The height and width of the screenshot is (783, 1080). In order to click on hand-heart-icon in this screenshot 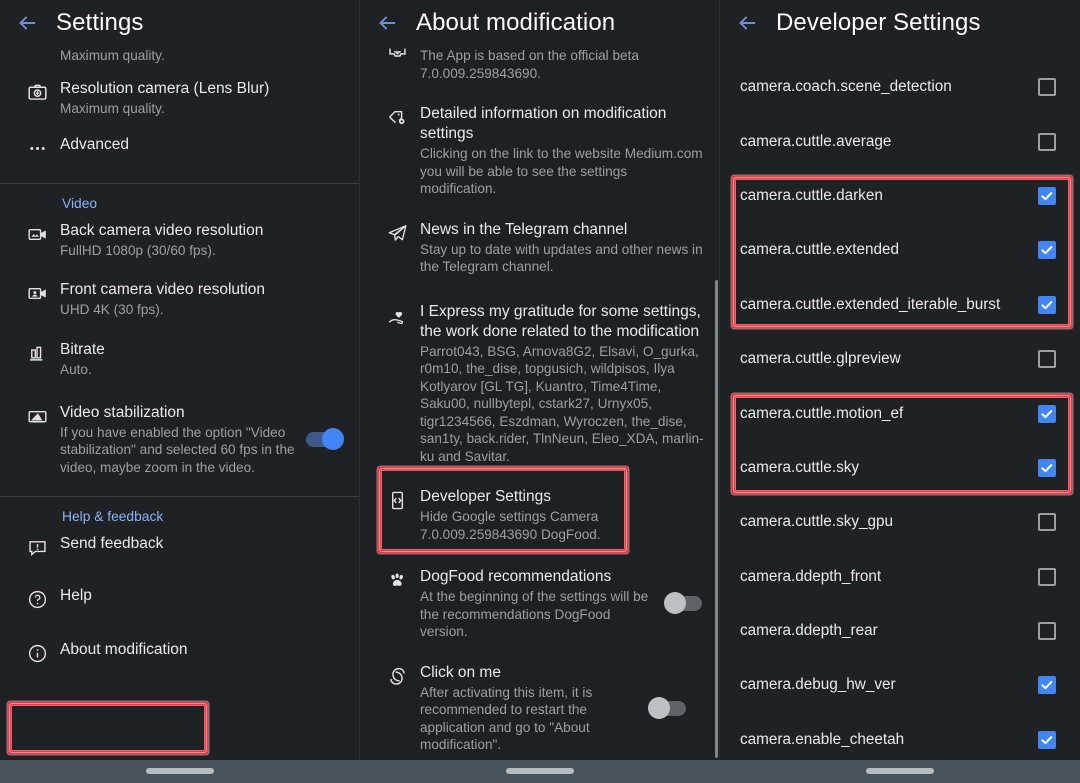, I will do `click(397, 315)`.